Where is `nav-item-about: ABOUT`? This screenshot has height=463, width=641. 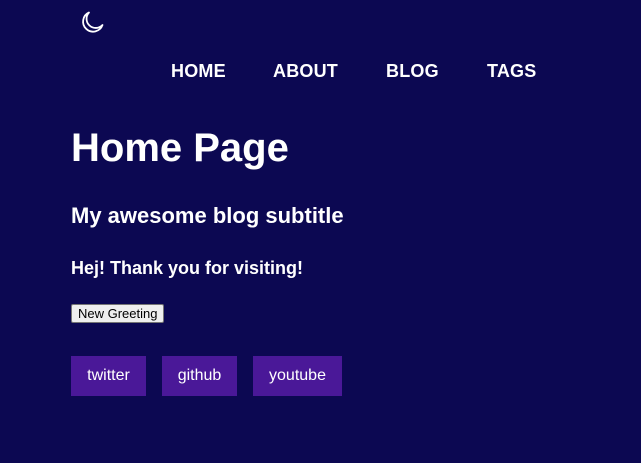
nav-item-about: ABOUT is located at coordinates (305, 71).